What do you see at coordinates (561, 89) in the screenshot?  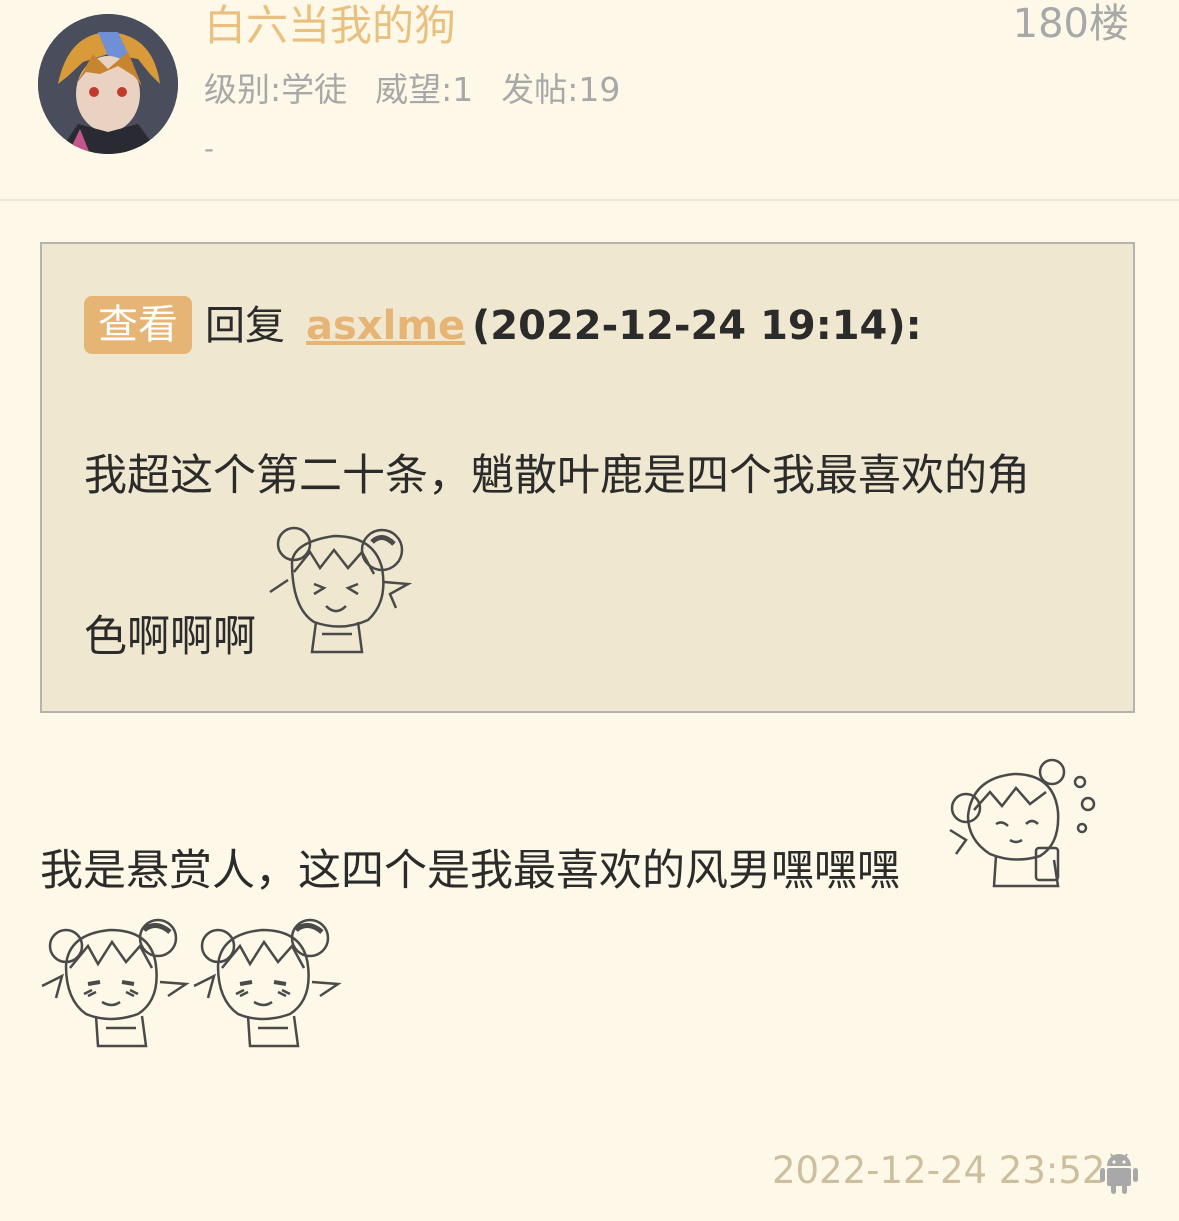 I see `author-post-count: 发帖:19` at bounding box center [561, 89].